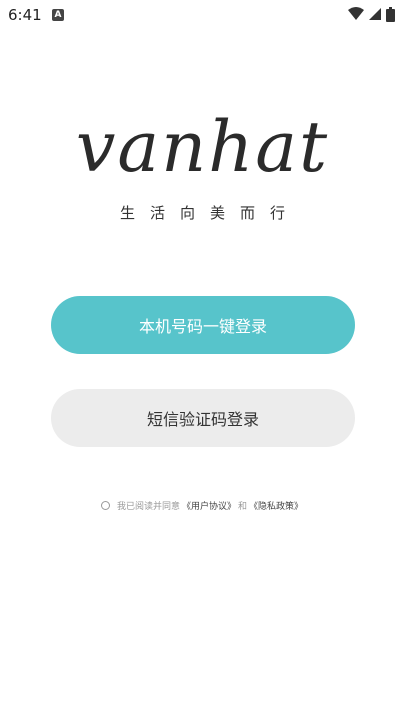  What do you see at coordinates (148, 507) in the screenshot?
I see `agreement-prefix: 我已阅读并同意` at bounding box center [148, 507].